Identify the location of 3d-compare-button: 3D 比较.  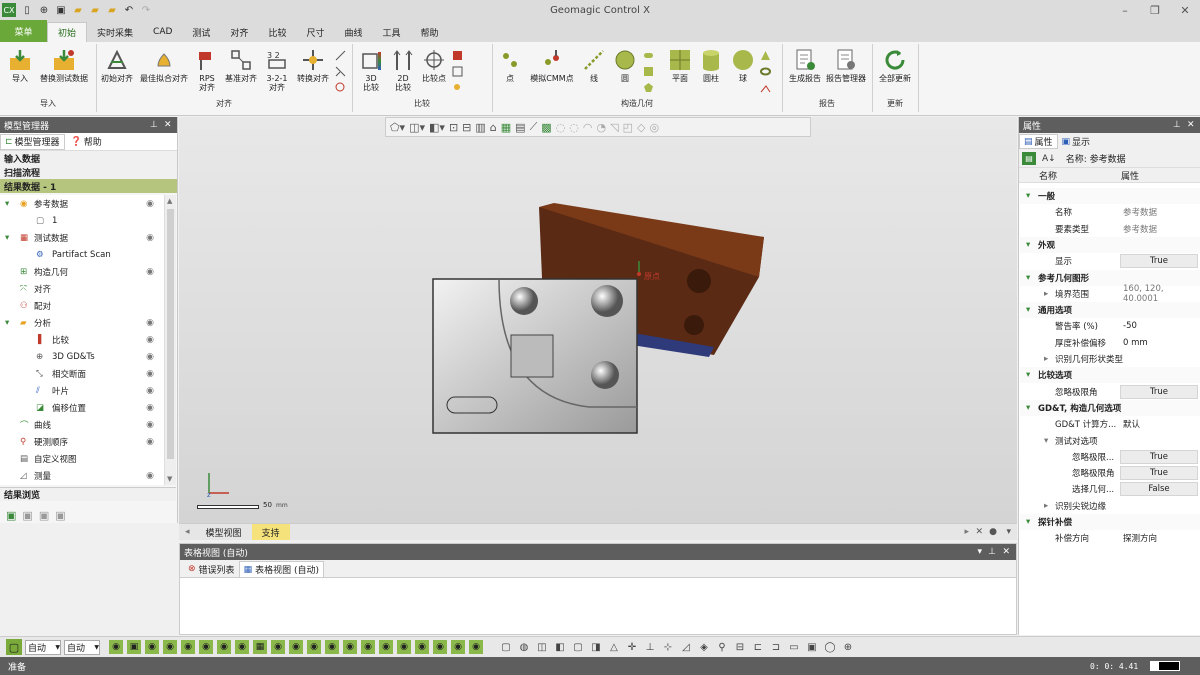
(371, 70).